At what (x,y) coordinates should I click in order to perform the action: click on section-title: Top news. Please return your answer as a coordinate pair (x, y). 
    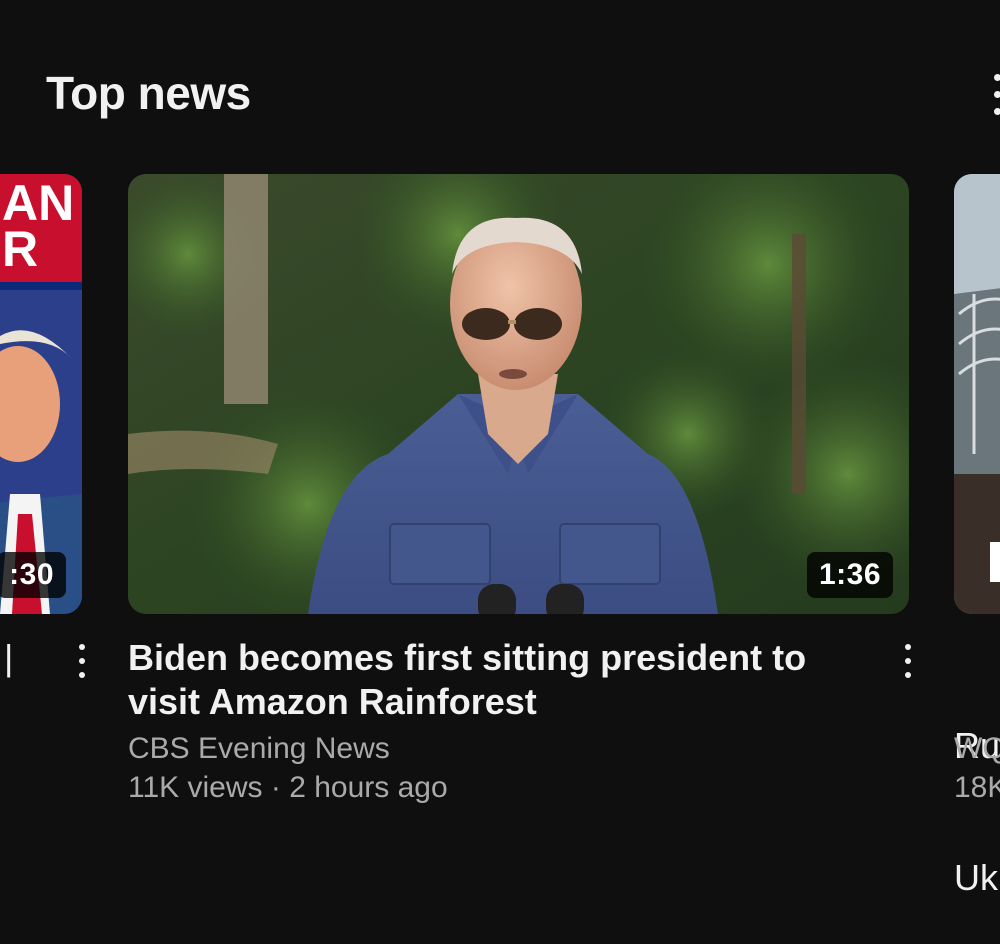
    Looking at the image, I should click on (148, 93).